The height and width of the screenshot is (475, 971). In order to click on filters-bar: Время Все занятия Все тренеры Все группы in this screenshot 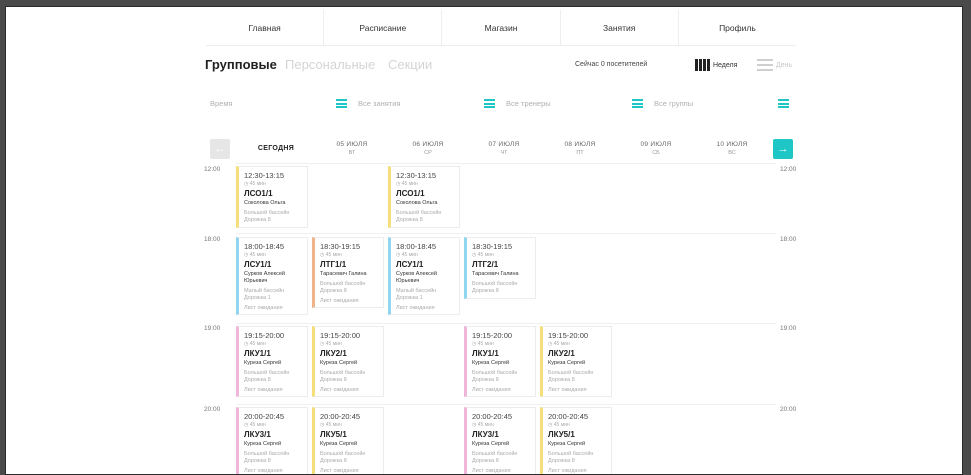, I will do `click(498, 104)`.